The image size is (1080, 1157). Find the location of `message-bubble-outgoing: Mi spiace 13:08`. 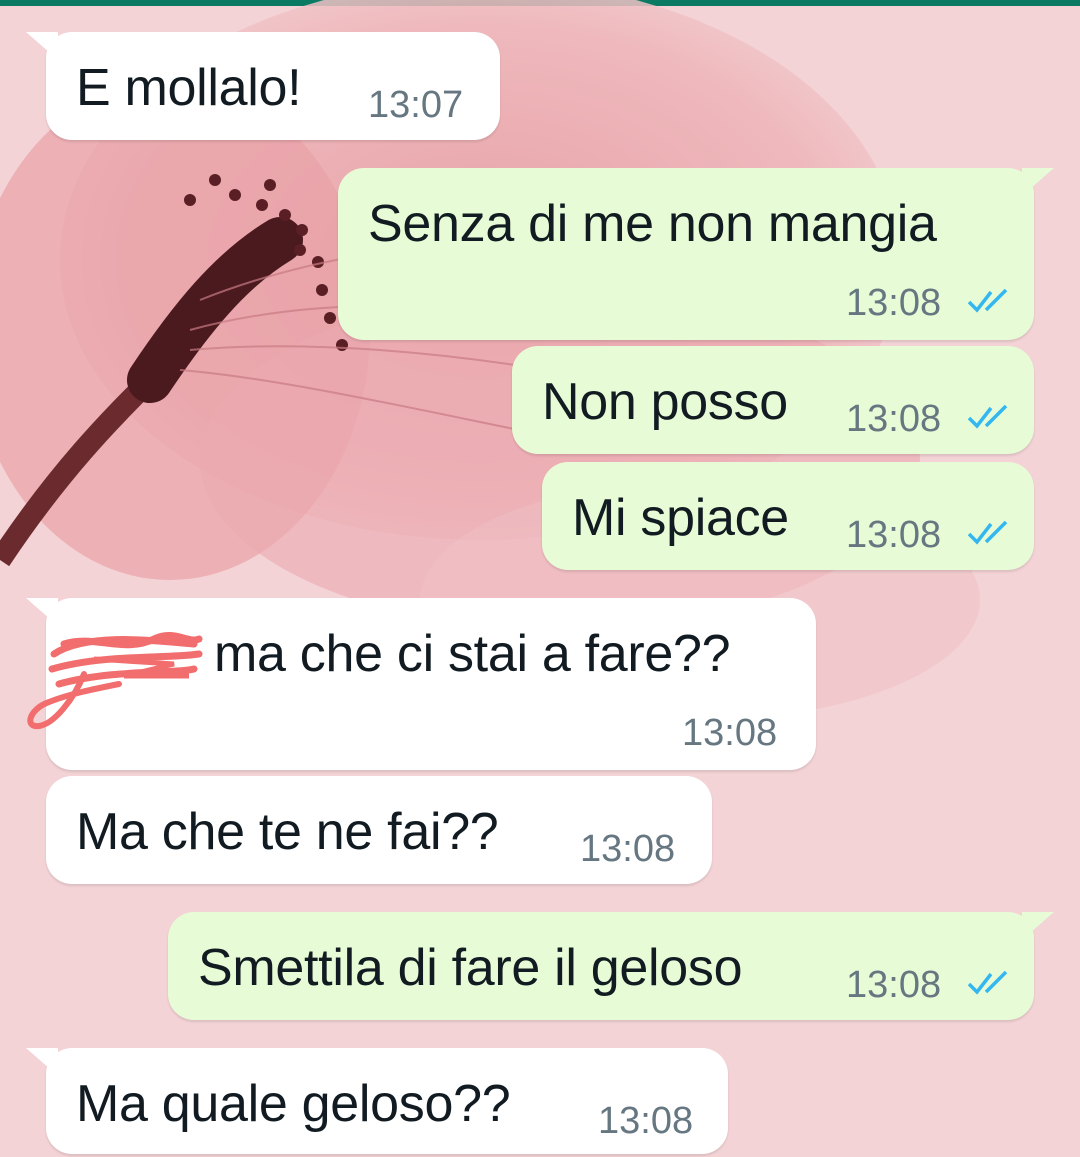

message-bubble-outgoing: Mi spiace 13:08 is located at coordinates (788, 516).